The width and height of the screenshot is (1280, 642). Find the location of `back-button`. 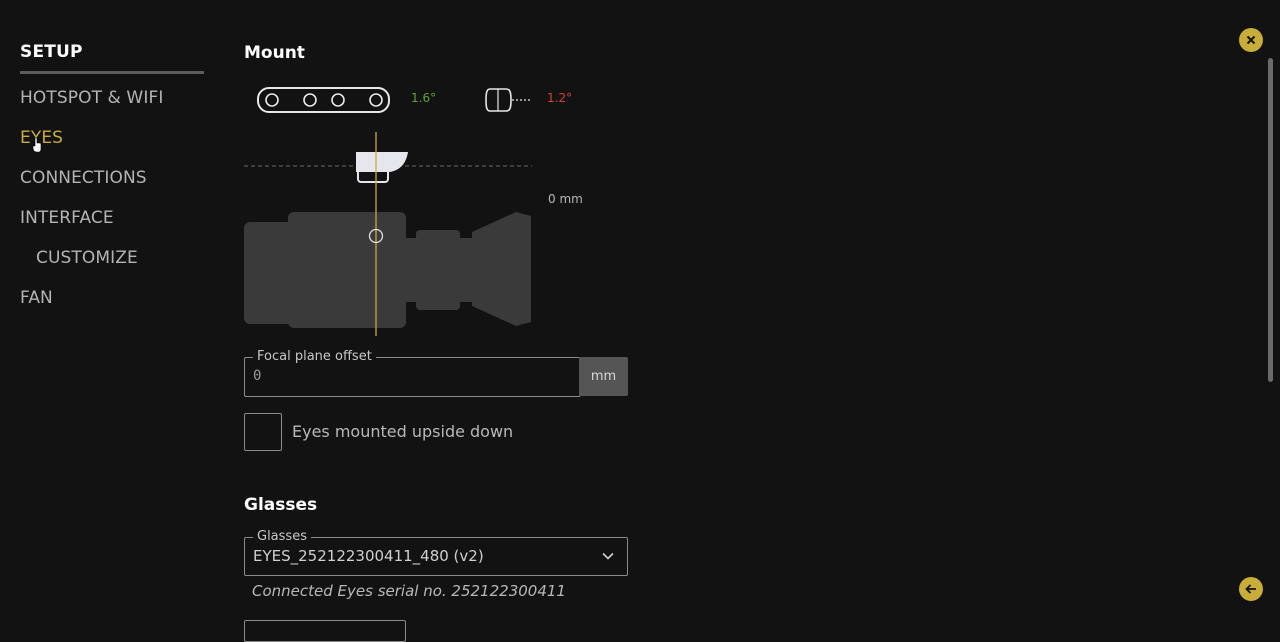

back-button is located at coordinates (1251, 589).